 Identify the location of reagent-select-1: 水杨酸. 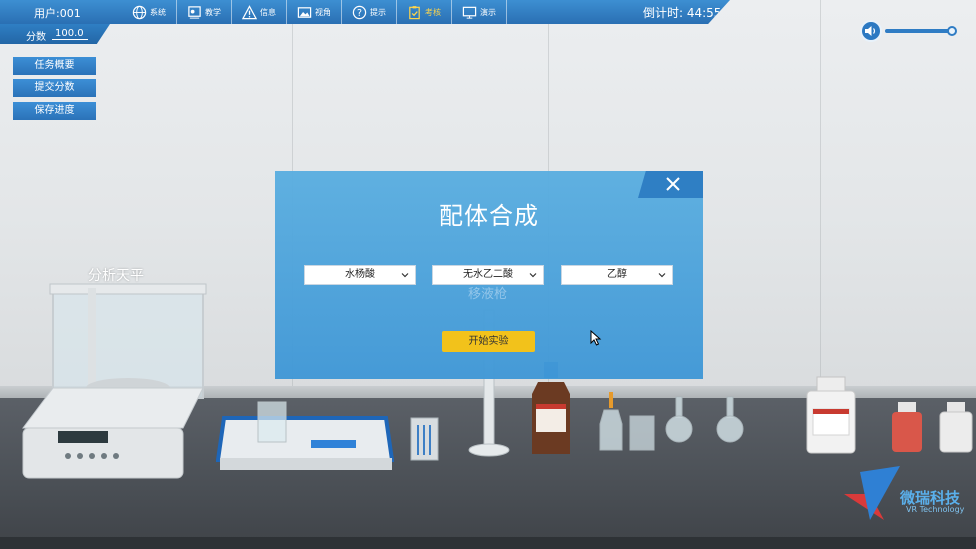
(360, 275).